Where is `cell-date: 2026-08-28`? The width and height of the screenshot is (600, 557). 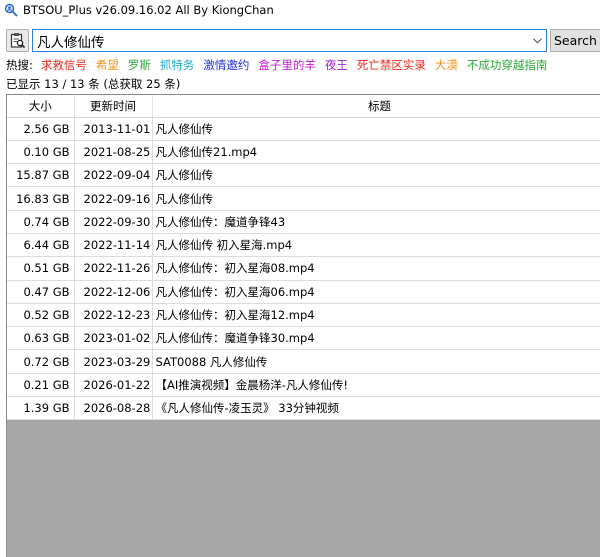 cell-date: 2026-08-28 is located at coordinates (113, 408).